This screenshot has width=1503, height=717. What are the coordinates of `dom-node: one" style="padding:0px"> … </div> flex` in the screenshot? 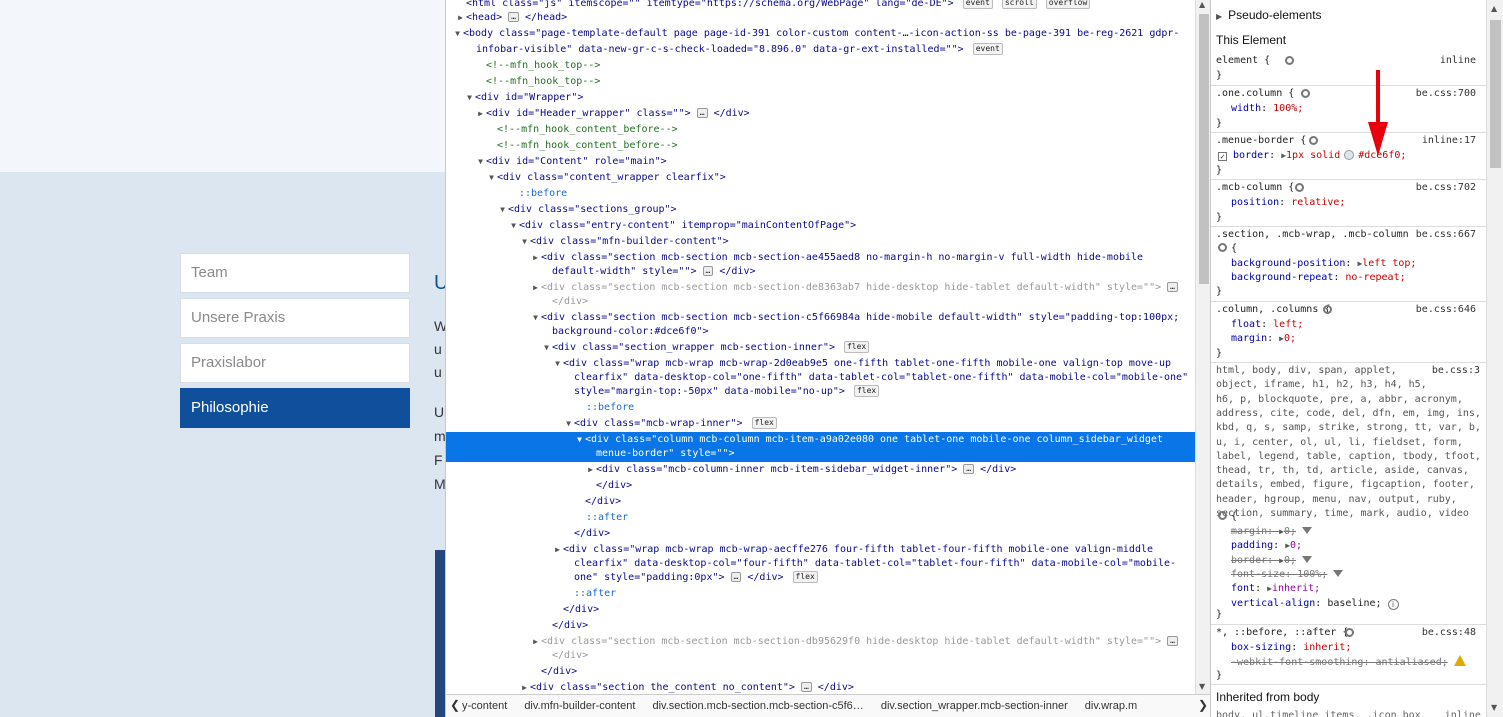 It's located at (820, 578).